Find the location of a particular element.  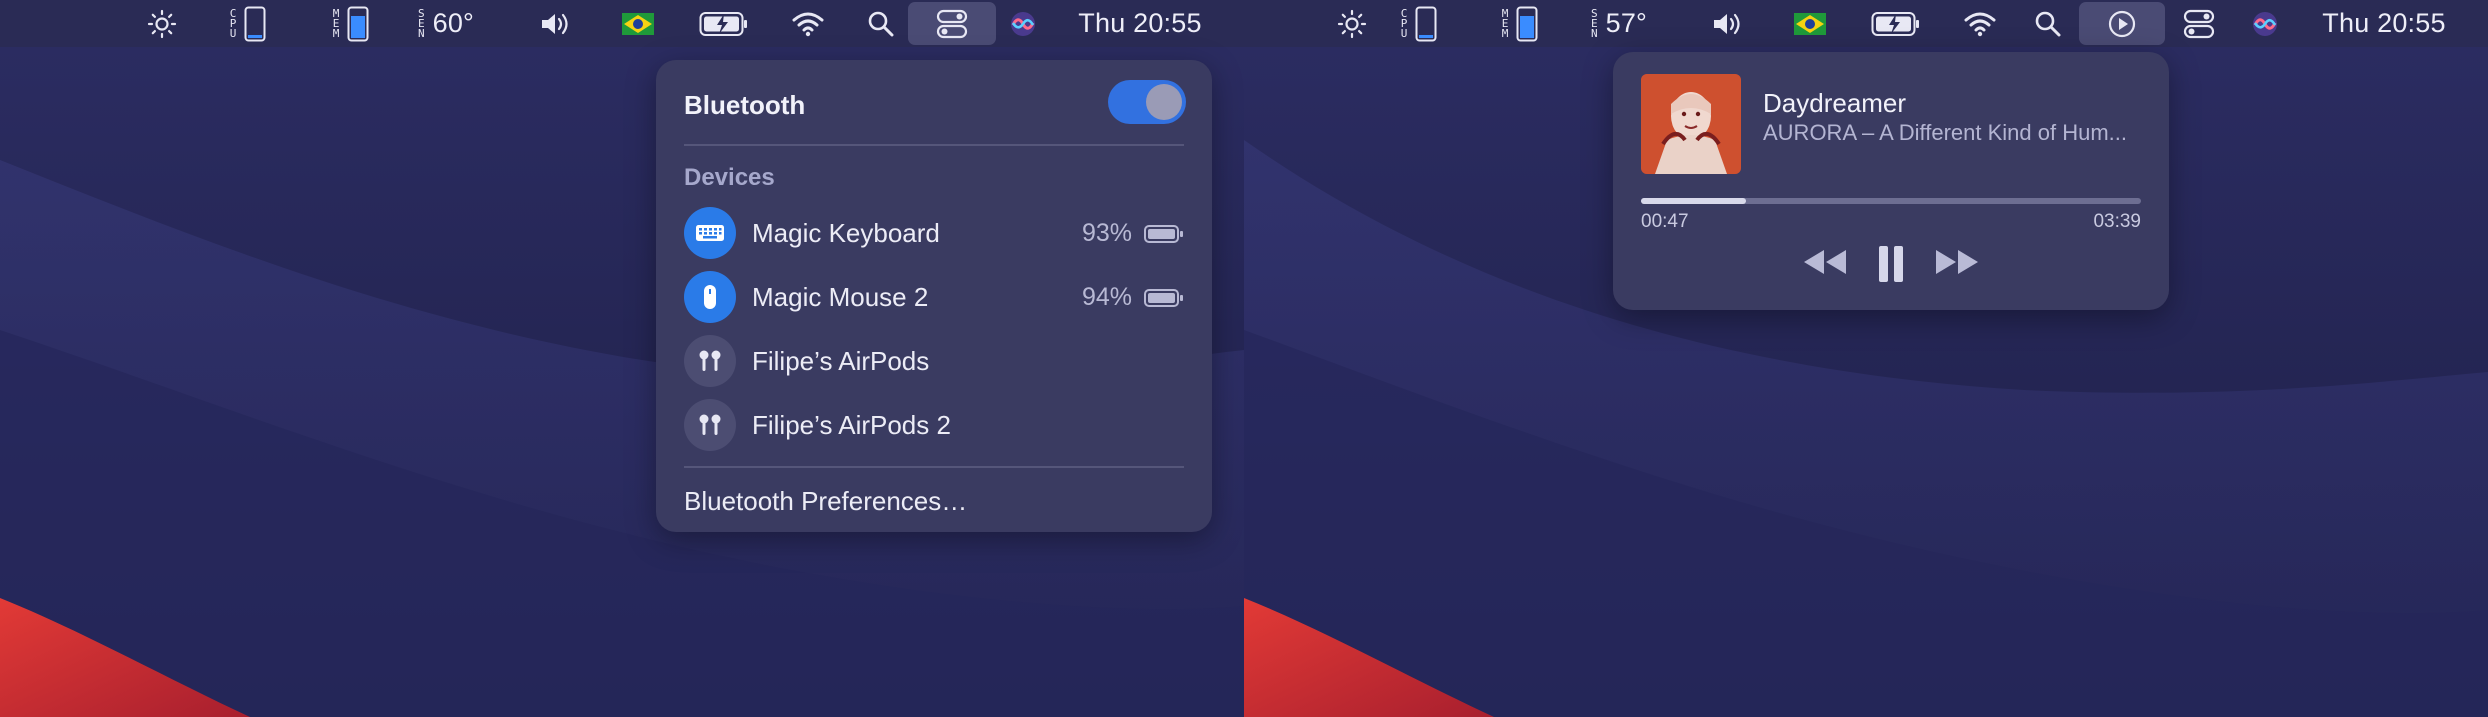

bluetooth-toggle is located at coordinates (1147, 102).